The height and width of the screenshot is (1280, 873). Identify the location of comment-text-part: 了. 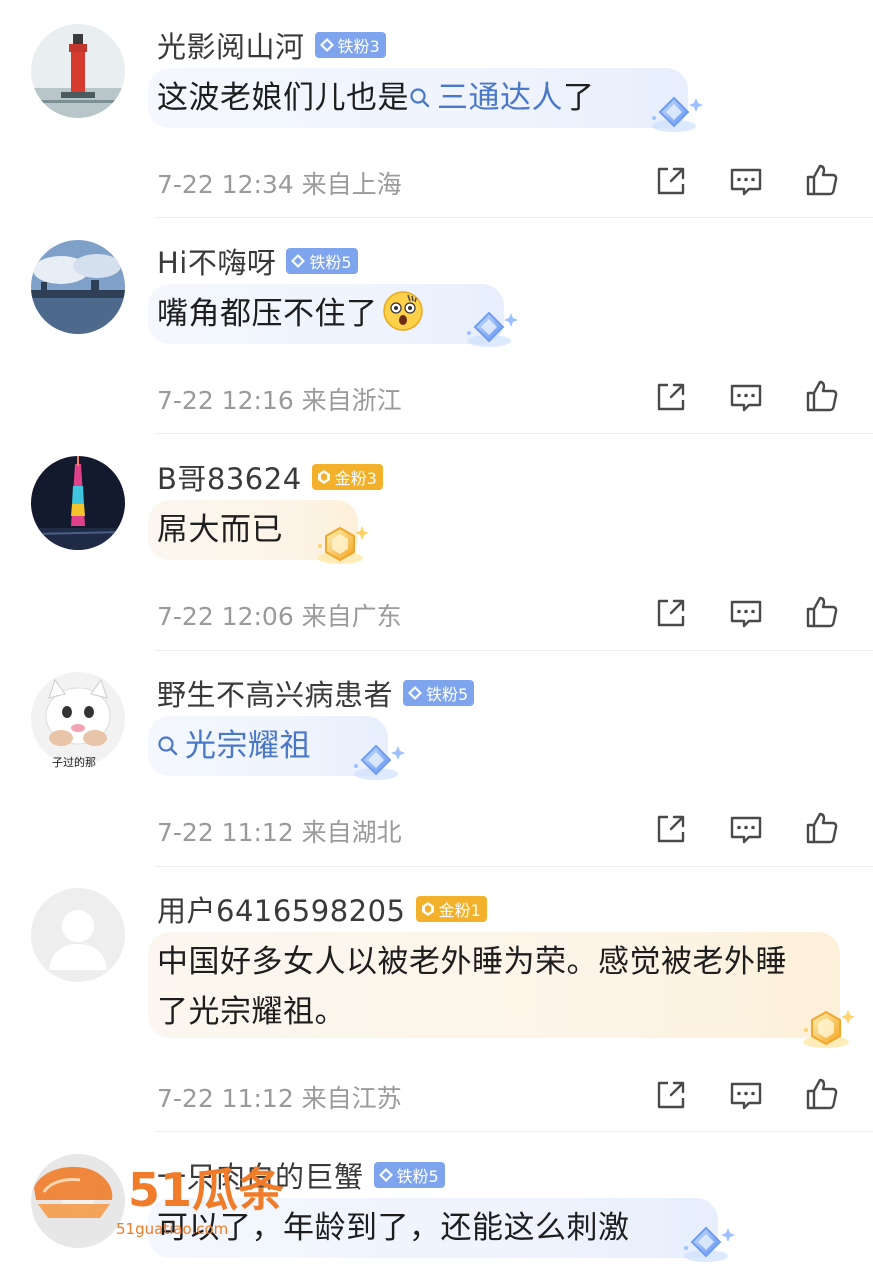
(579, 98).